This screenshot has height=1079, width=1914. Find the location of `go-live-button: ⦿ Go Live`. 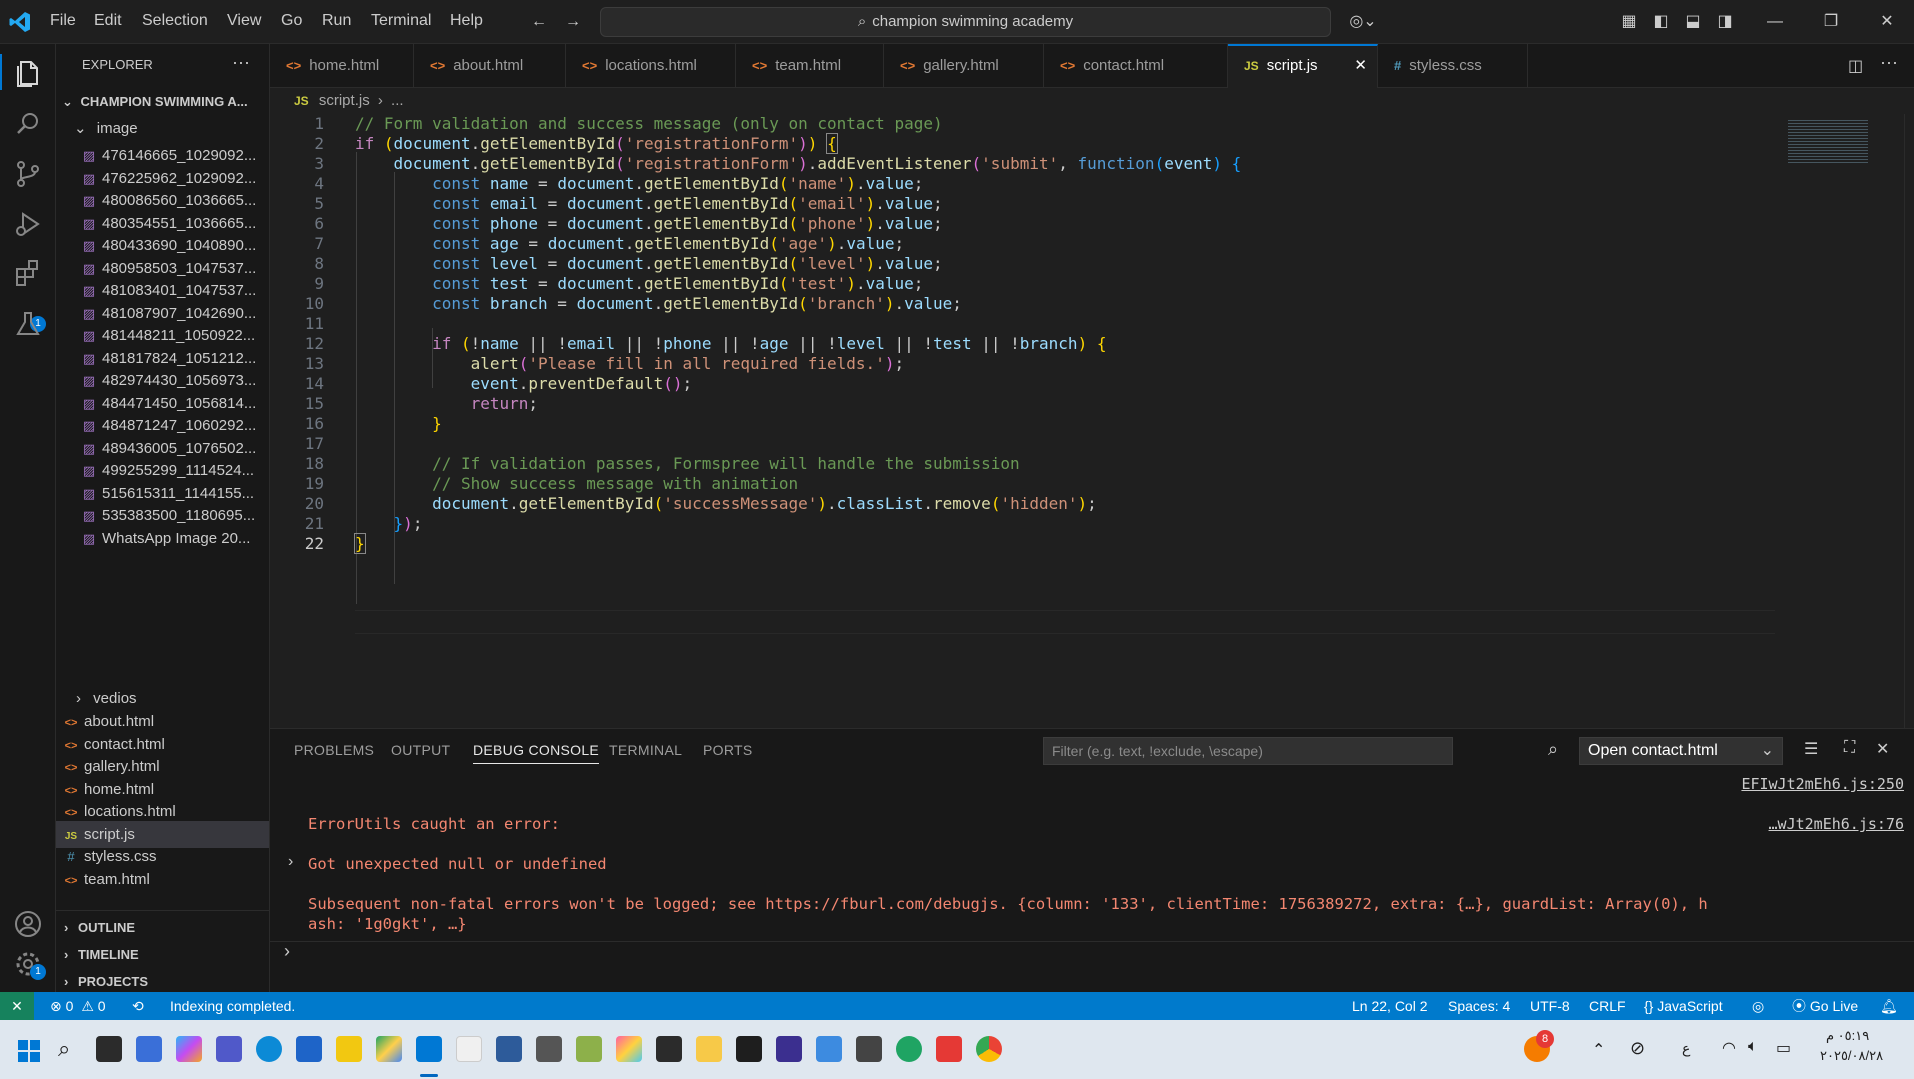

go-live-button: ⦿ Go Live is located at coordinates (1825, 1006).